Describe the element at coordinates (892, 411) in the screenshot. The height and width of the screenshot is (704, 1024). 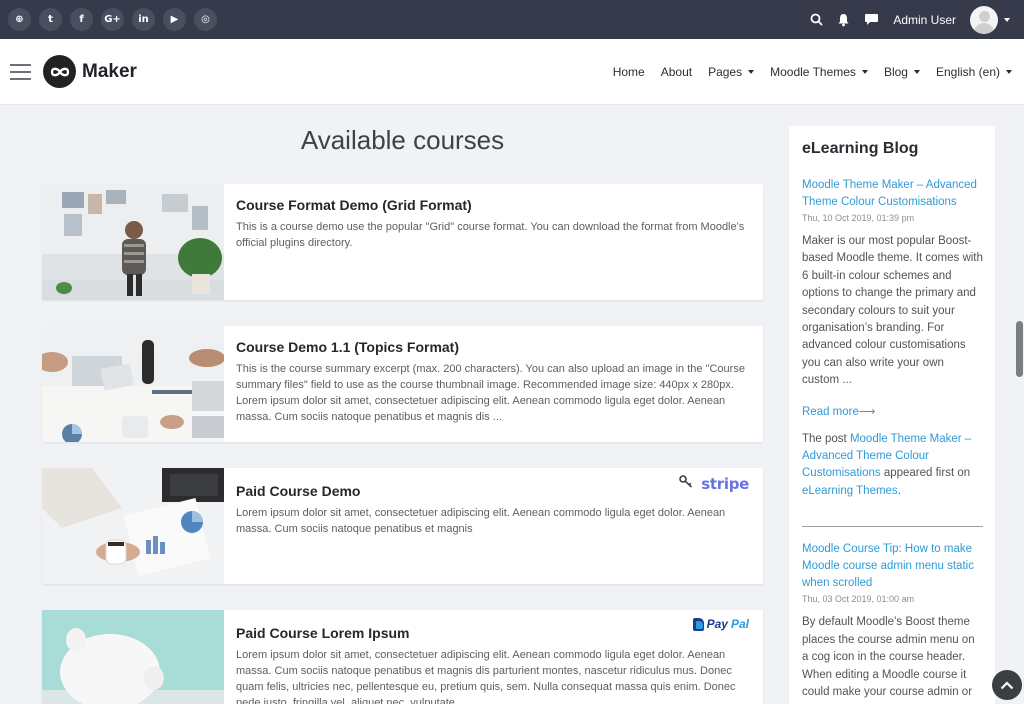
I see `read-more-link: Read more⟶` at that location.